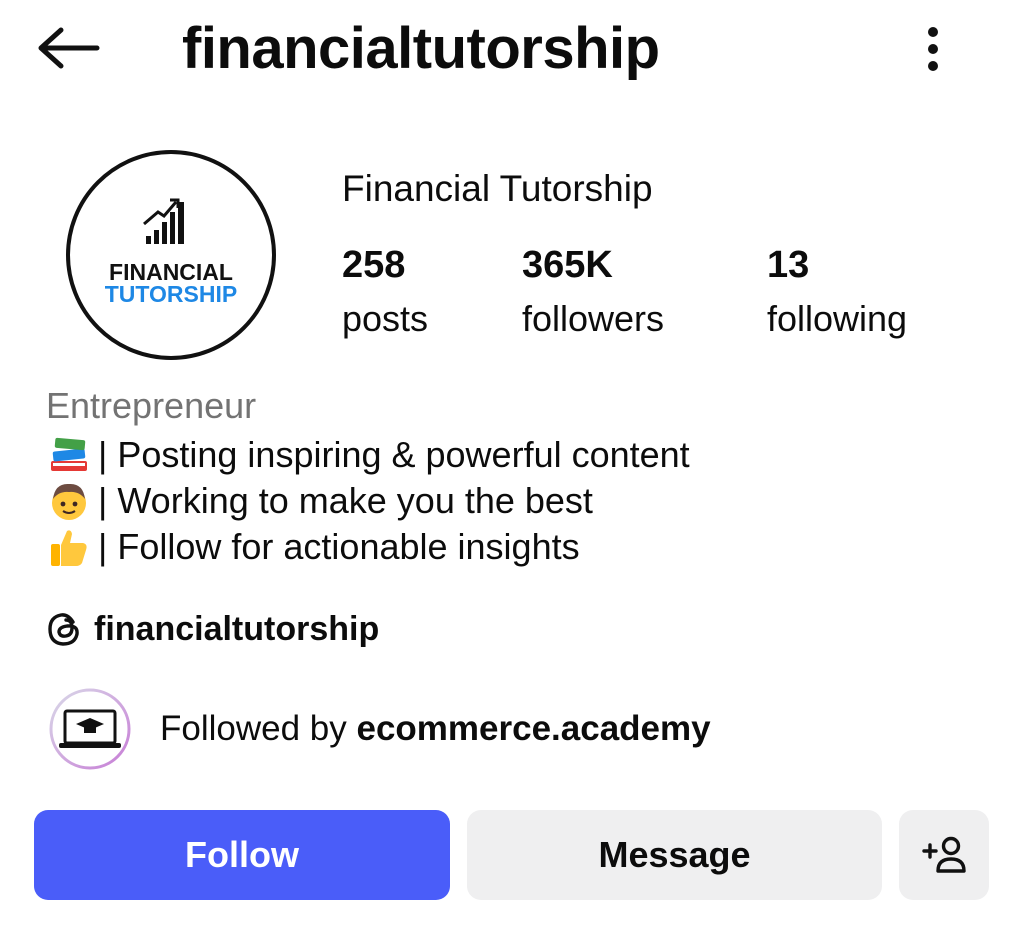 This screenshot has height=929, width=1024. What do you see at coordinates (339, 546) in the screenshot?
I see `bio-text: | Follow for actionable insights` at bounding box center [339, 546].